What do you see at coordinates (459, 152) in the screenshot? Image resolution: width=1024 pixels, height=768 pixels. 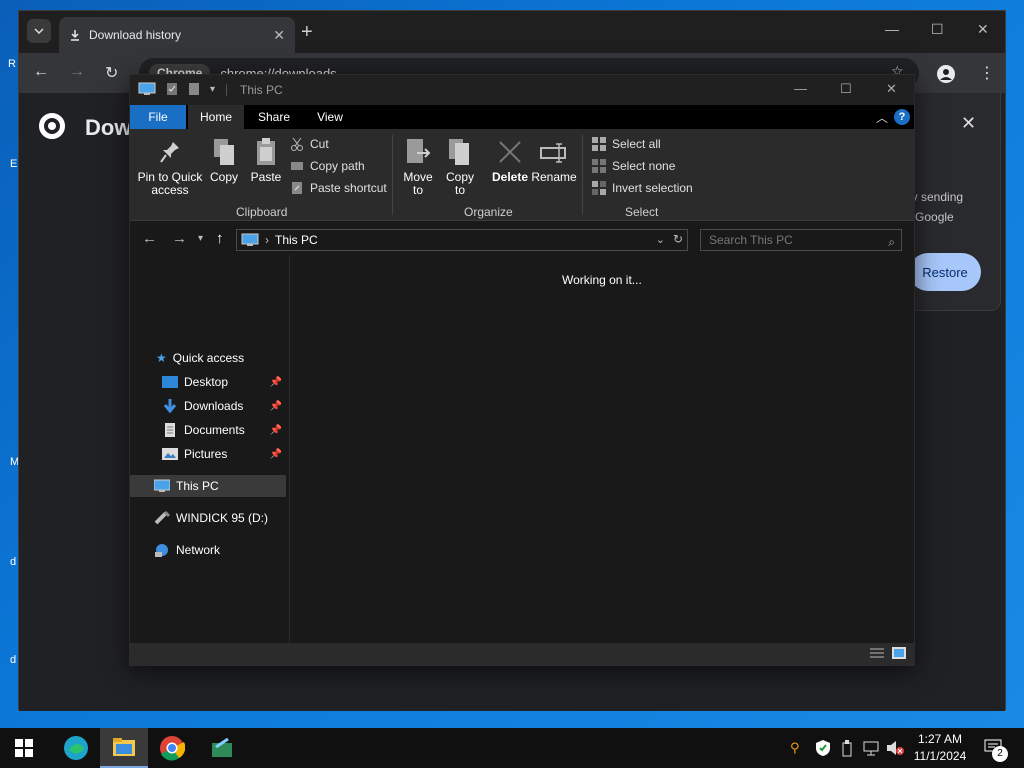 I see `copy-to-icon` at bounding box center [459, 152].